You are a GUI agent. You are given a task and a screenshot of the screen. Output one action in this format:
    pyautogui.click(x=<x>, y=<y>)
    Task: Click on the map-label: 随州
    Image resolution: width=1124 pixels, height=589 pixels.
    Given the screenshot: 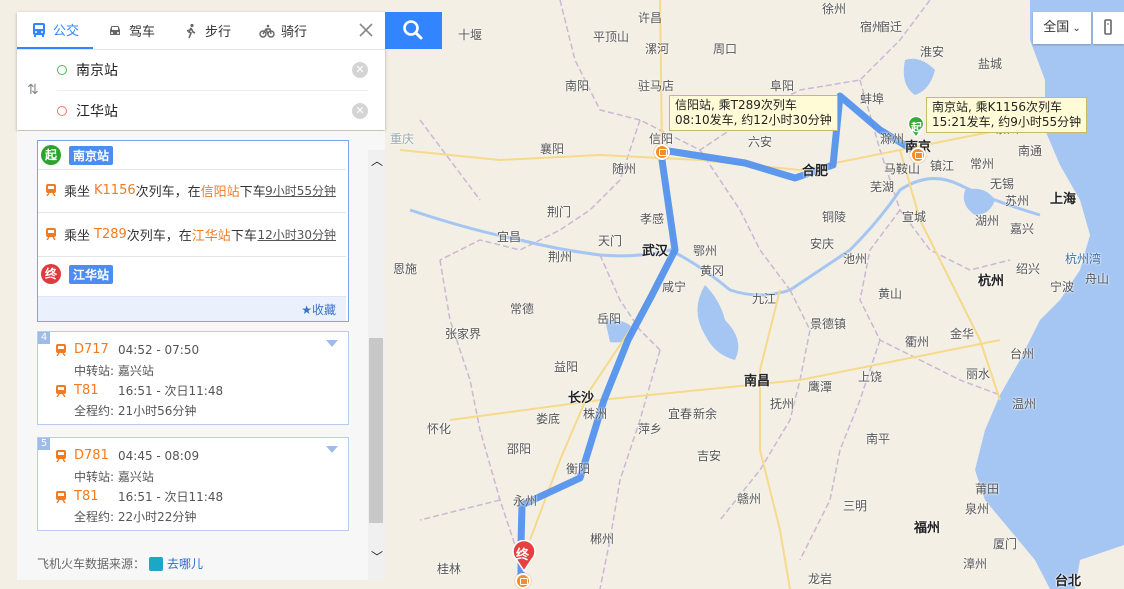 What is the action you would take?
    pyautogui.click(x=624, y=169)
    